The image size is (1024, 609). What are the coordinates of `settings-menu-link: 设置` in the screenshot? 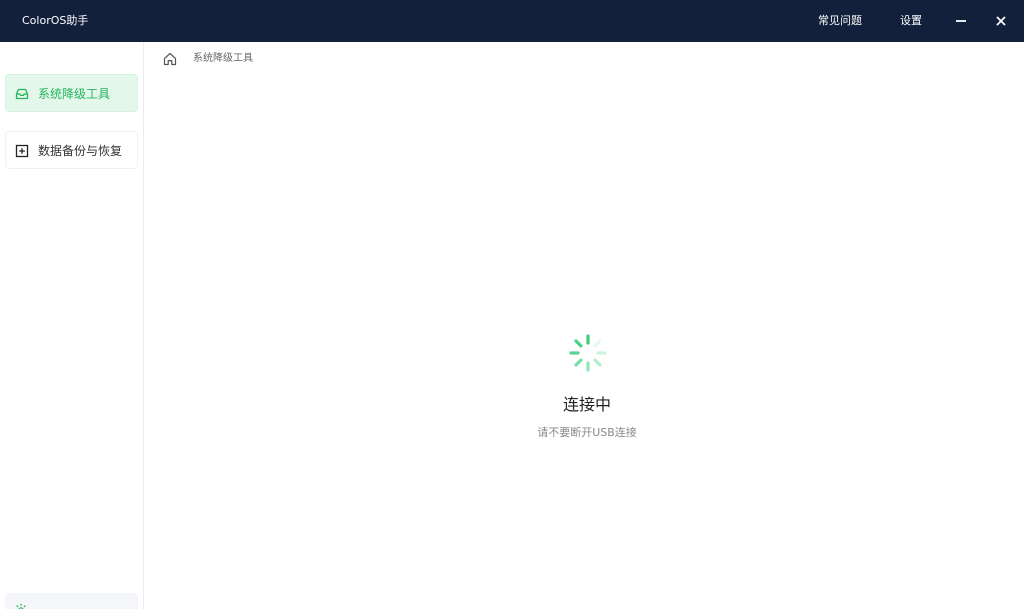 It's located at (911, 21).